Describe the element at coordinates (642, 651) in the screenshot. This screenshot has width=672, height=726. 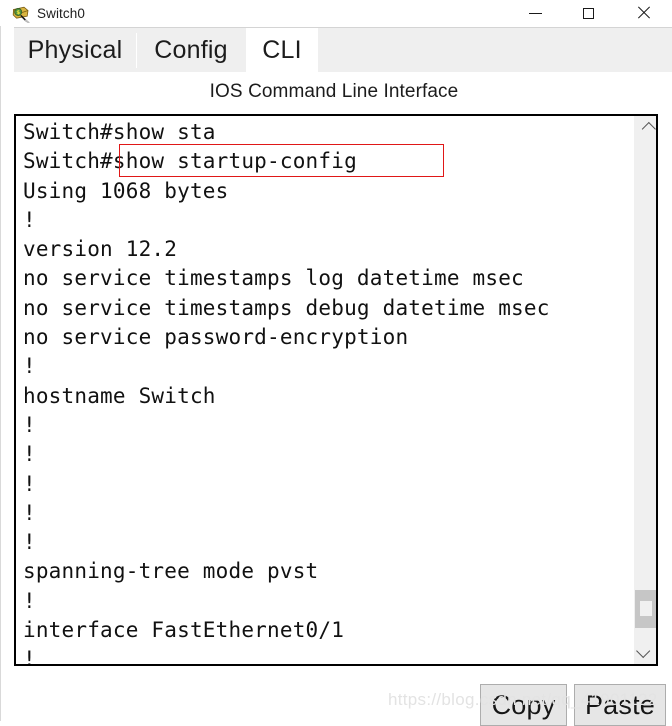
I see `chevron-down-icon` at that location.